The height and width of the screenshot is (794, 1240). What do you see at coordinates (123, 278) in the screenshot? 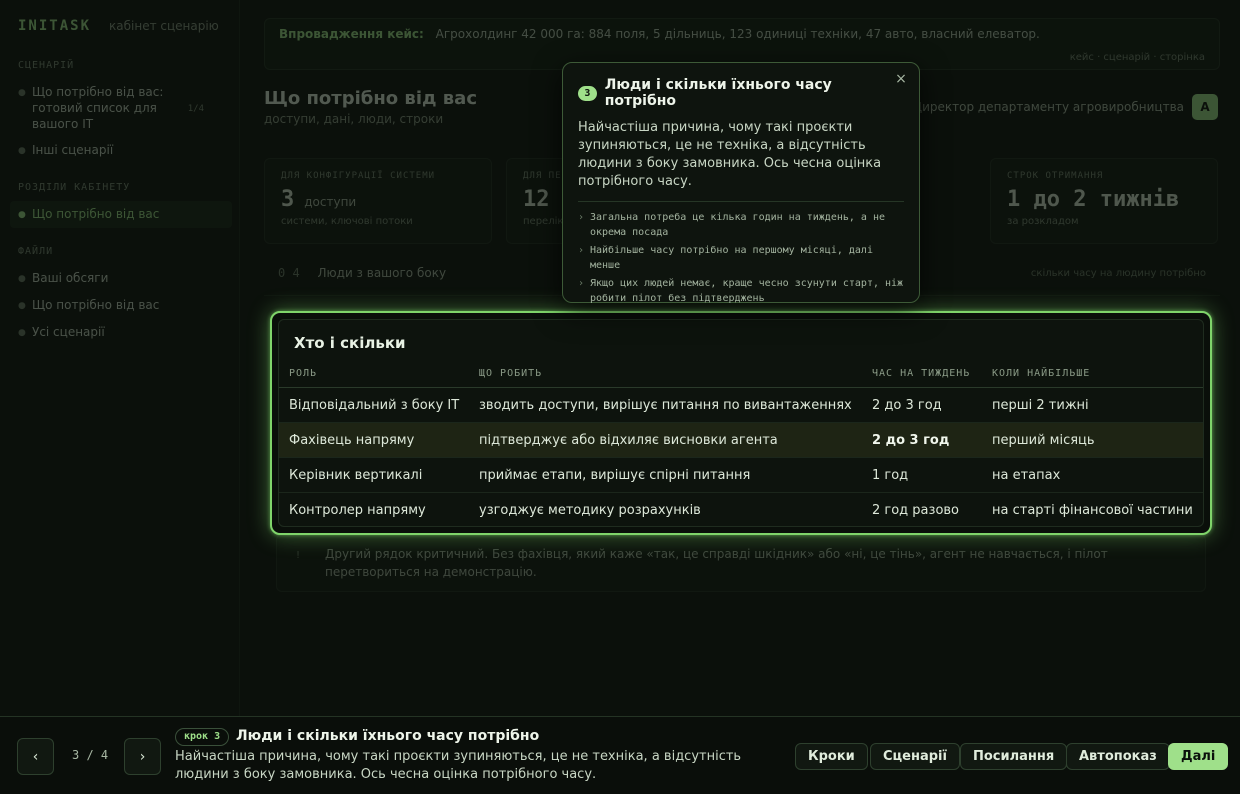
I see `sidebar-item-volumes: ● Ваші обсяги` at bounding box center [123, 278].